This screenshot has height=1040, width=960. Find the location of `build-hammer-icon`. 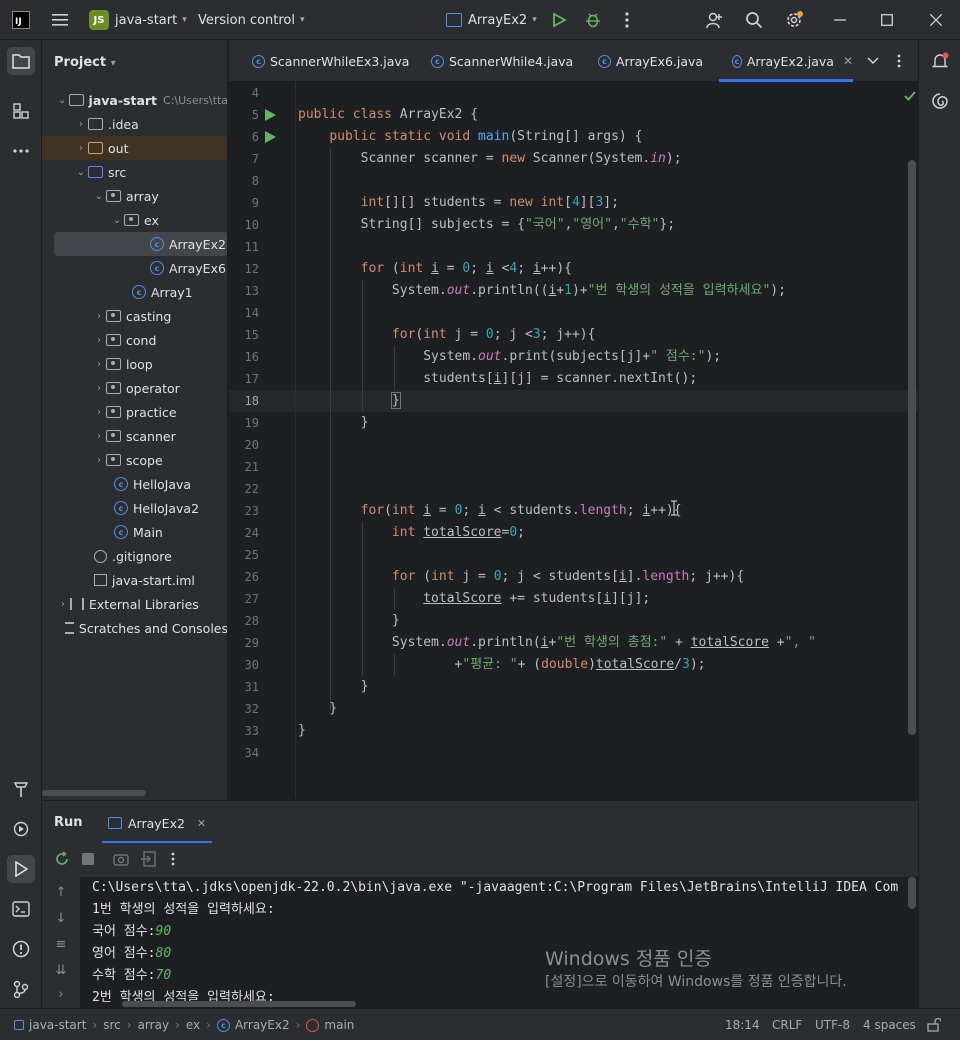

build-hammer-icon is located at coordinates (21, 789).